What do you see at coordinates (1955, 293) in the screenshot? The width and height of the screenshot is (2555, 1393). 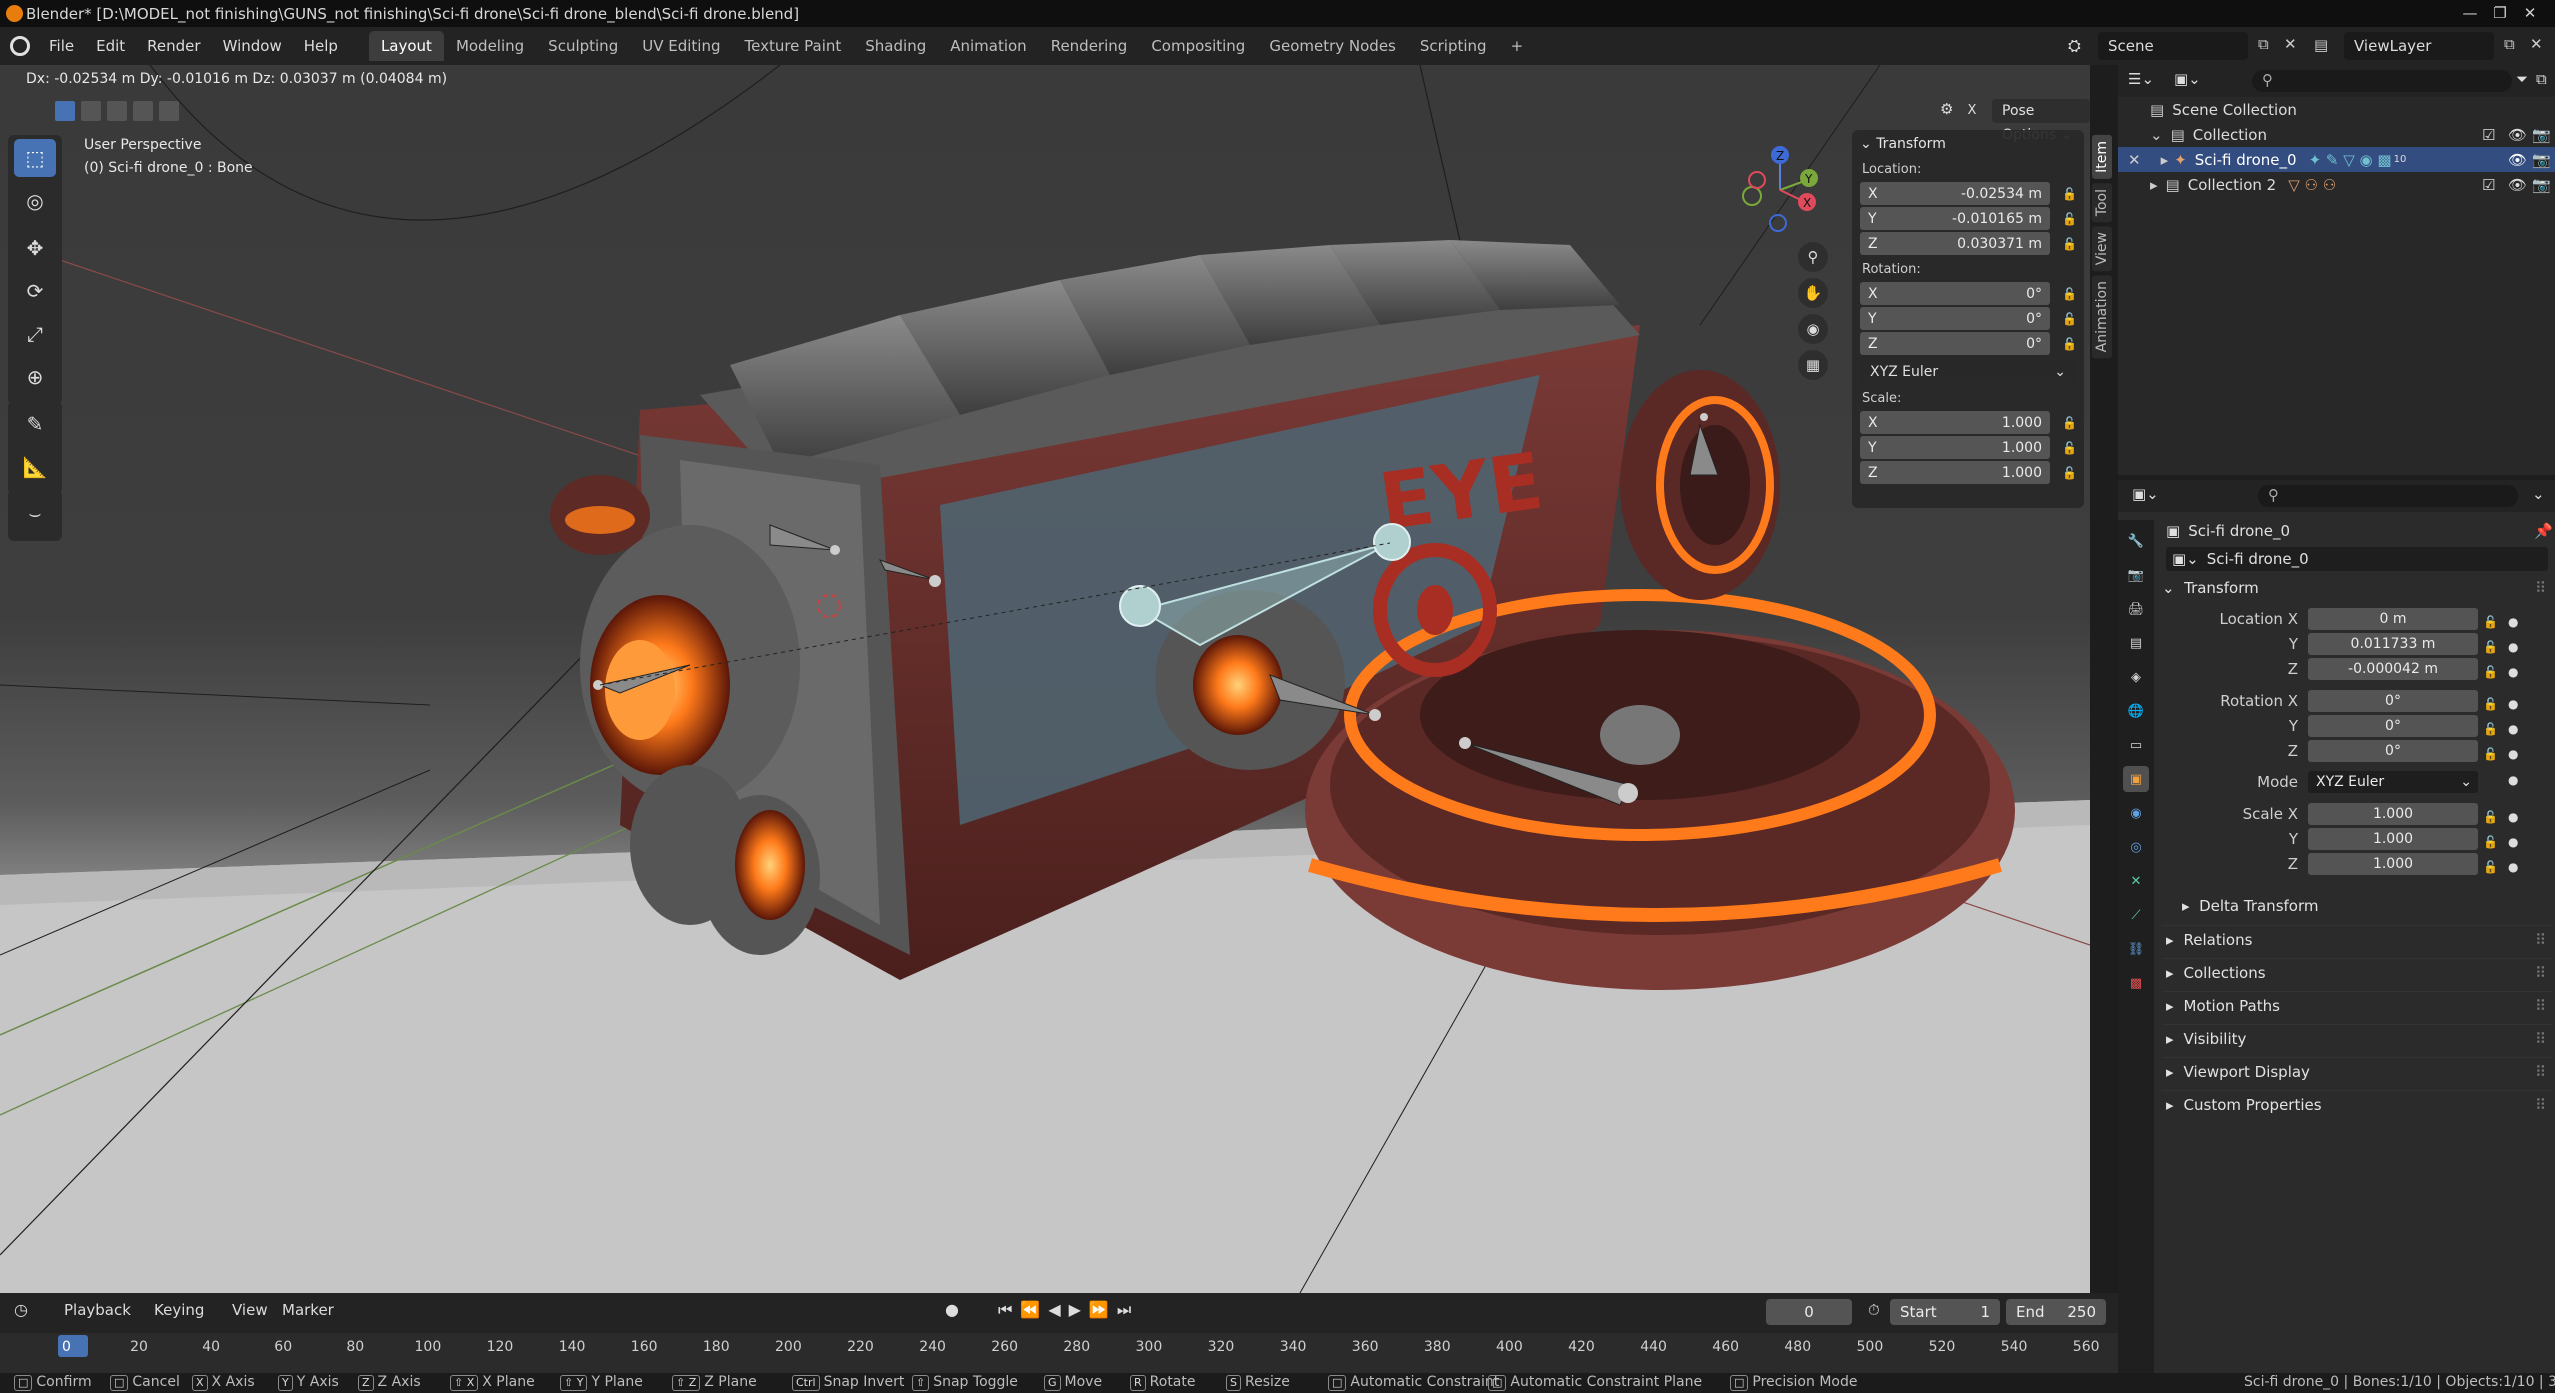 I see `rotation-x-field: X 0°` at bounding box center [1955, 293].